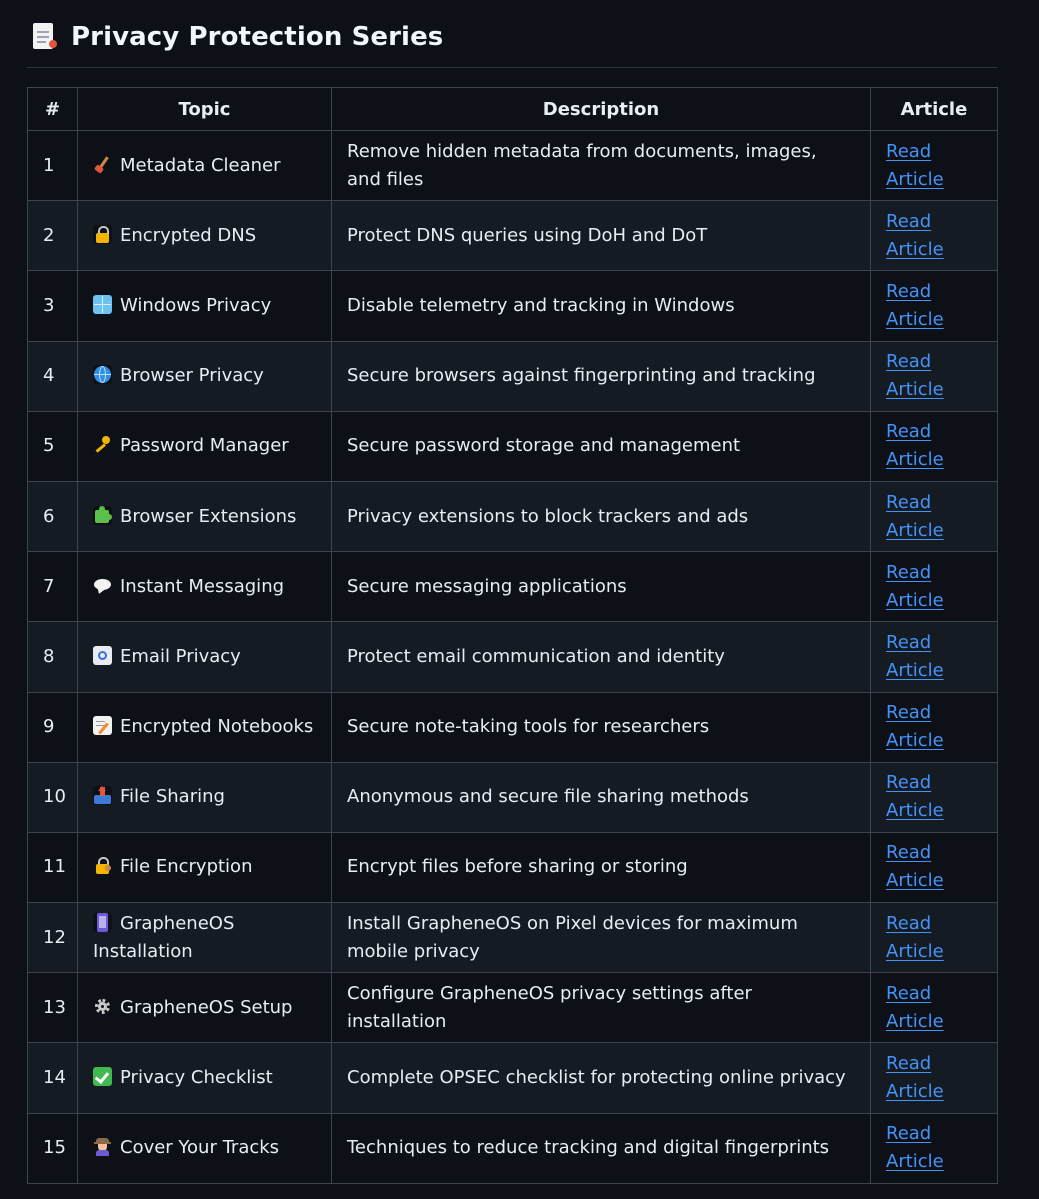 The width and height of the screenshot is (1039, 1199). What do you see at coordinates (204, 516) in the screenshot?
I see `topic-cell: Browser Extensions` at bounding box center [204, 516].